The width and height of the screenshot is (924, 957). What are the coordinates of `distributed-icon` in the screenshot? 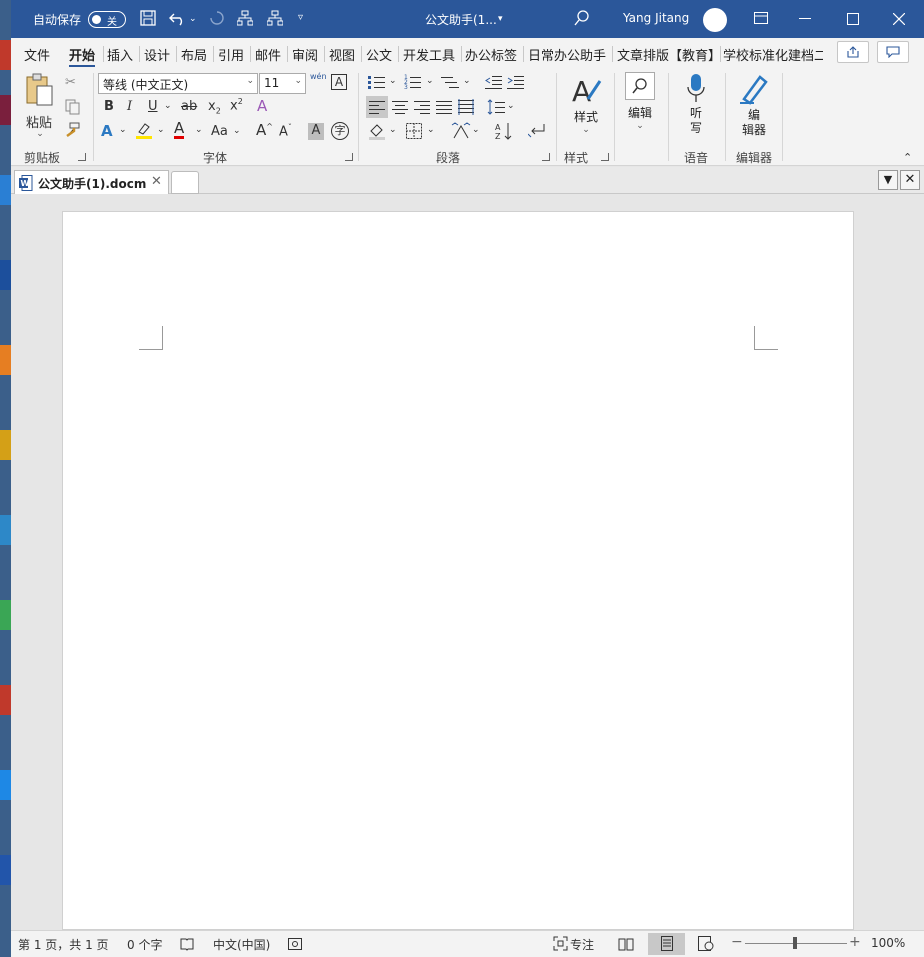 It's located at (466, 107).